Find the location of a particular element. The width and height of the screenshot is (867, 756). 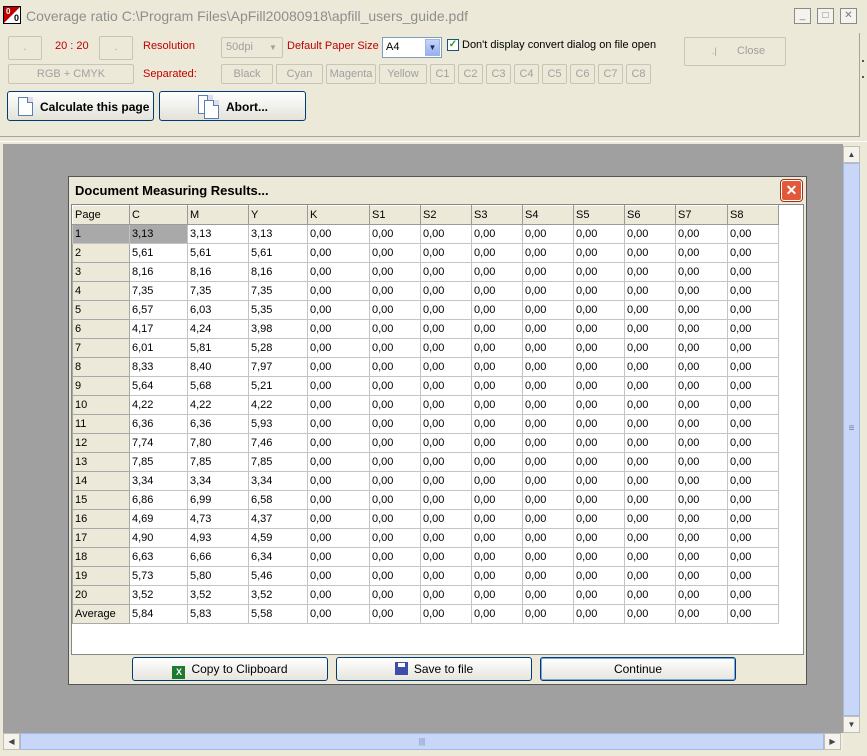

table-cell: 5,73 is located at coordinates (158, 576).